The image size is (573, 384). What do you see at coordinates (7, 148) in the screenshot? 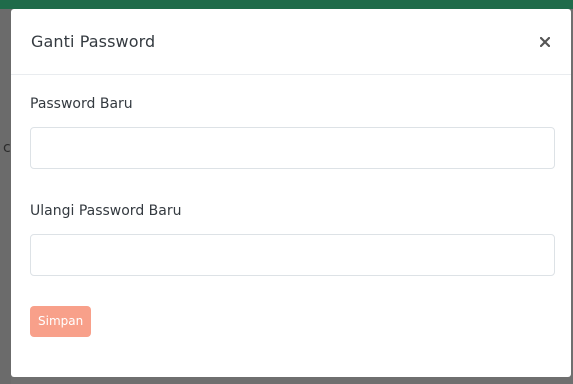
I see `background-page-text: c` at bounding box center [7, 148].